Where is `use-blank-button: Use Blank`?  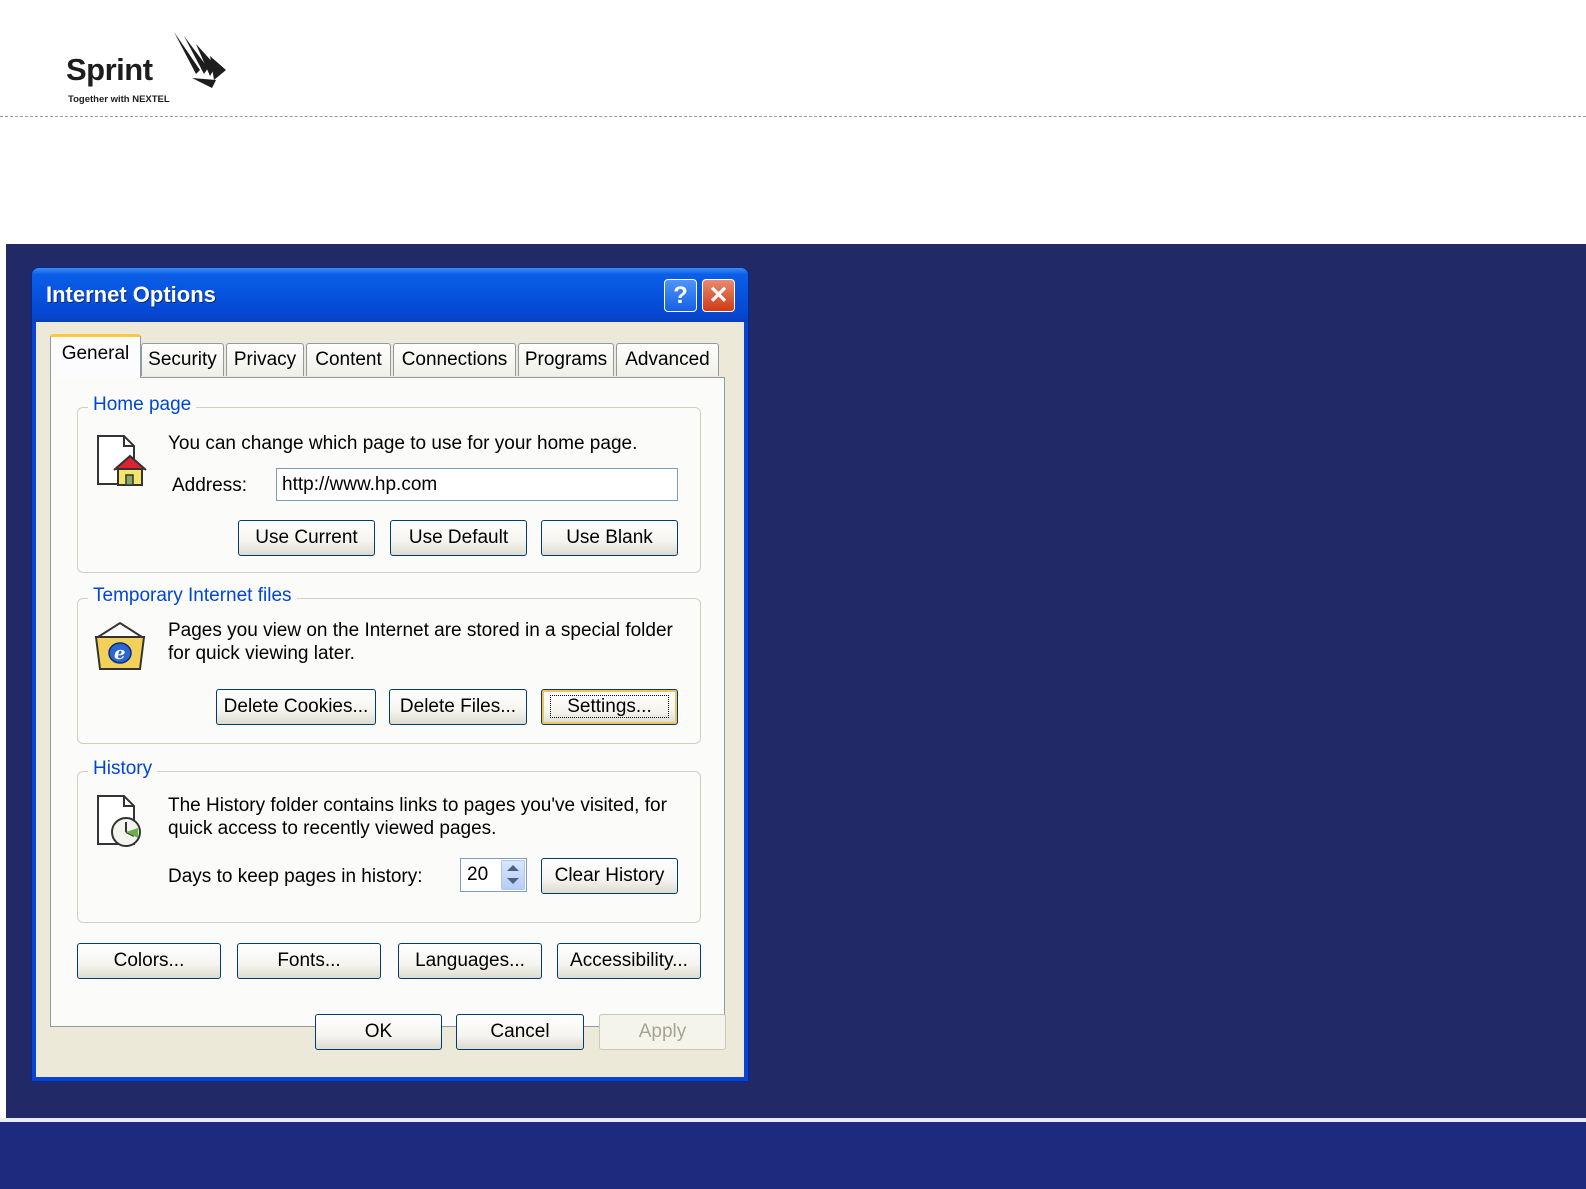 use-blank-button: Use Blank is located at coordinates (609, 538).